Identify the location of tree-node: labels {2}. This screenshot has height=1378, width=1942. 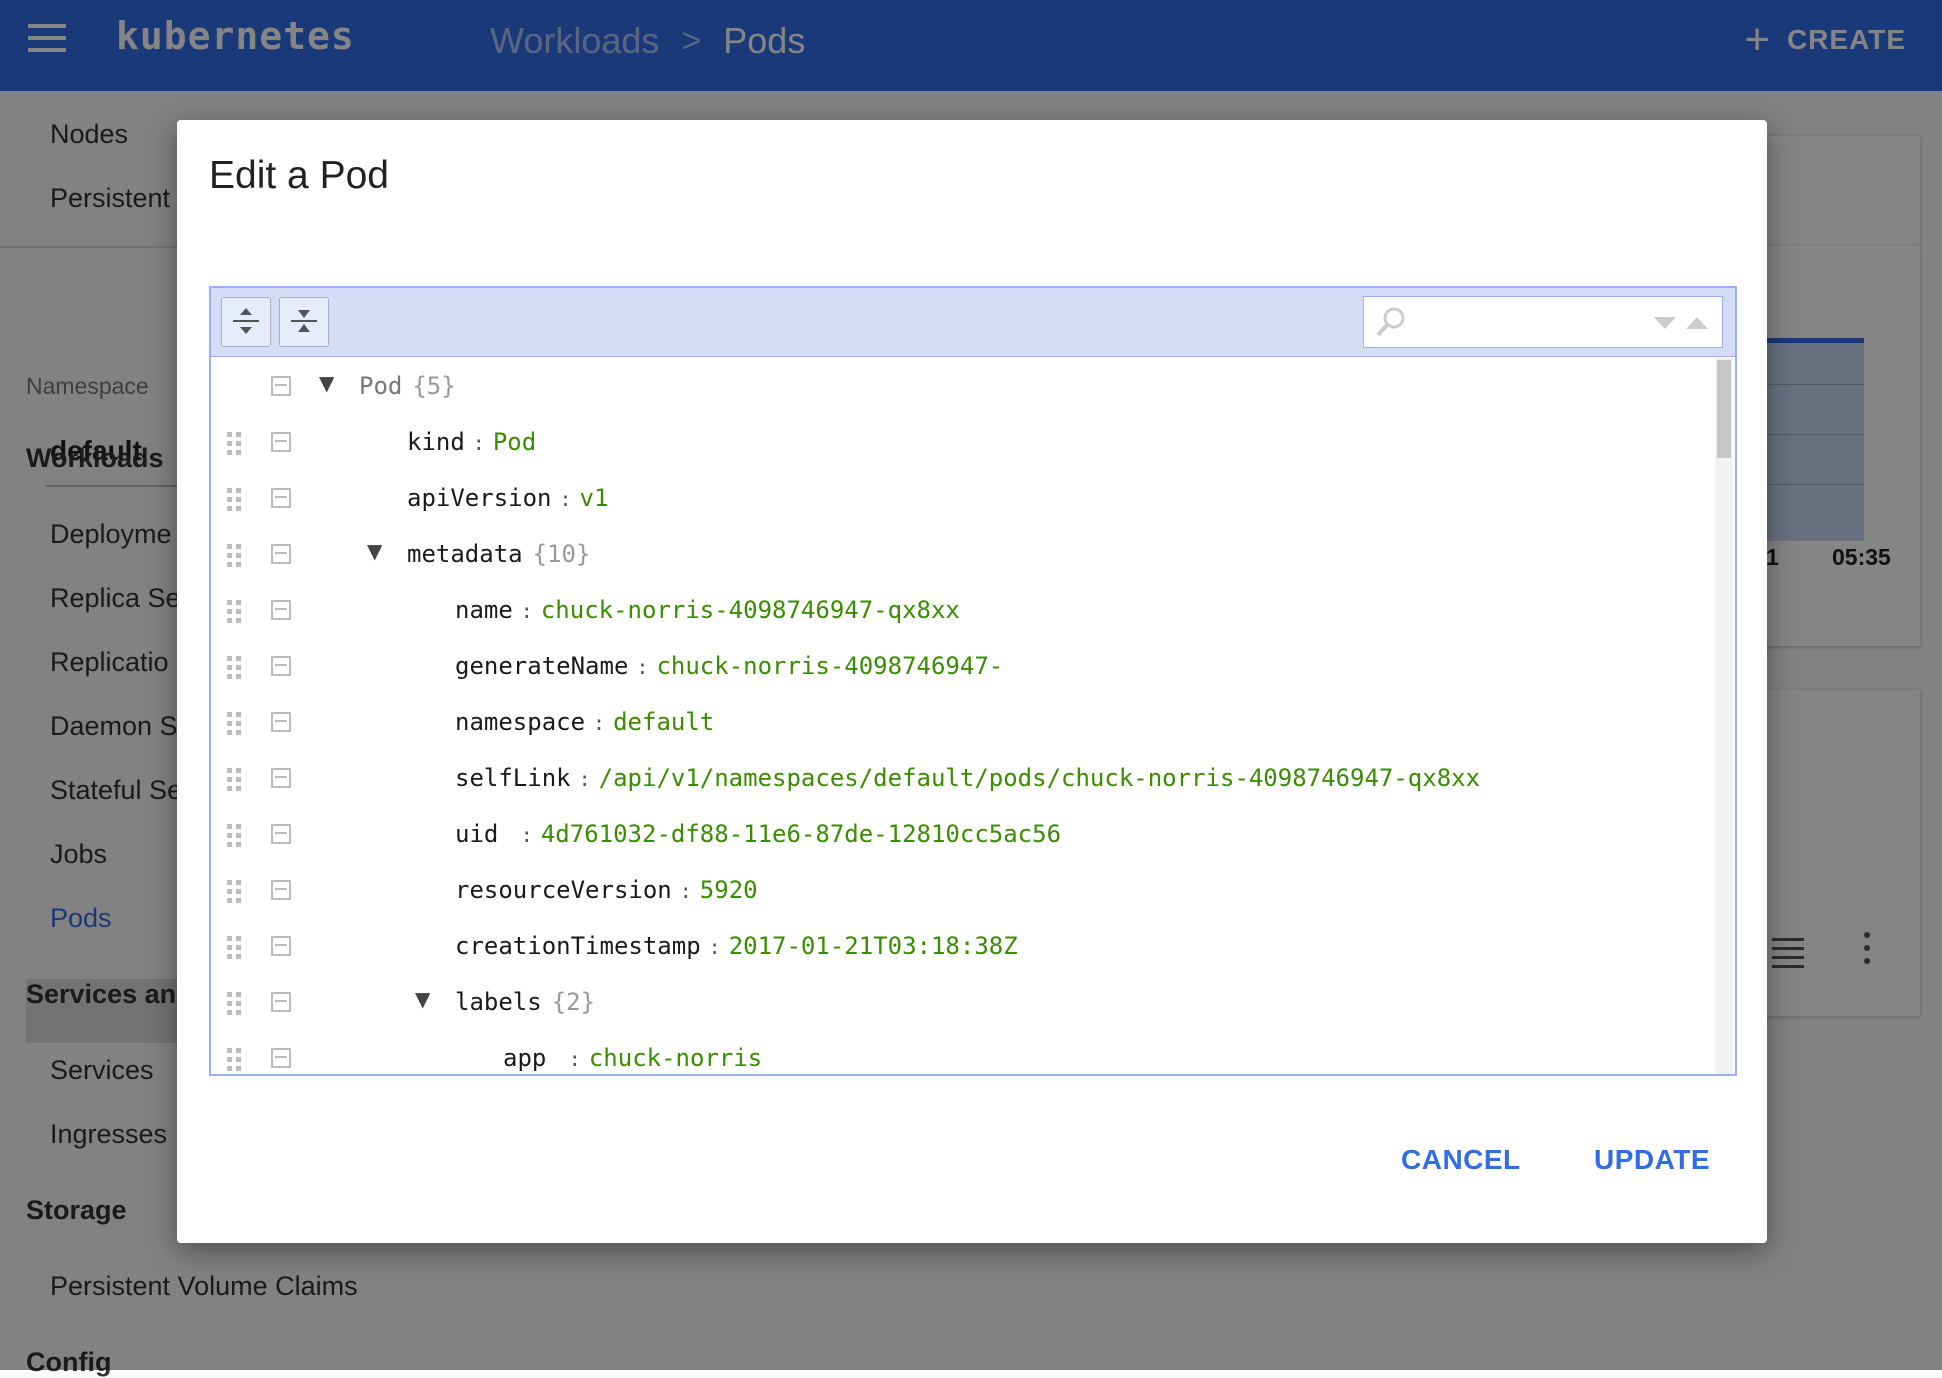
(525, 1002).